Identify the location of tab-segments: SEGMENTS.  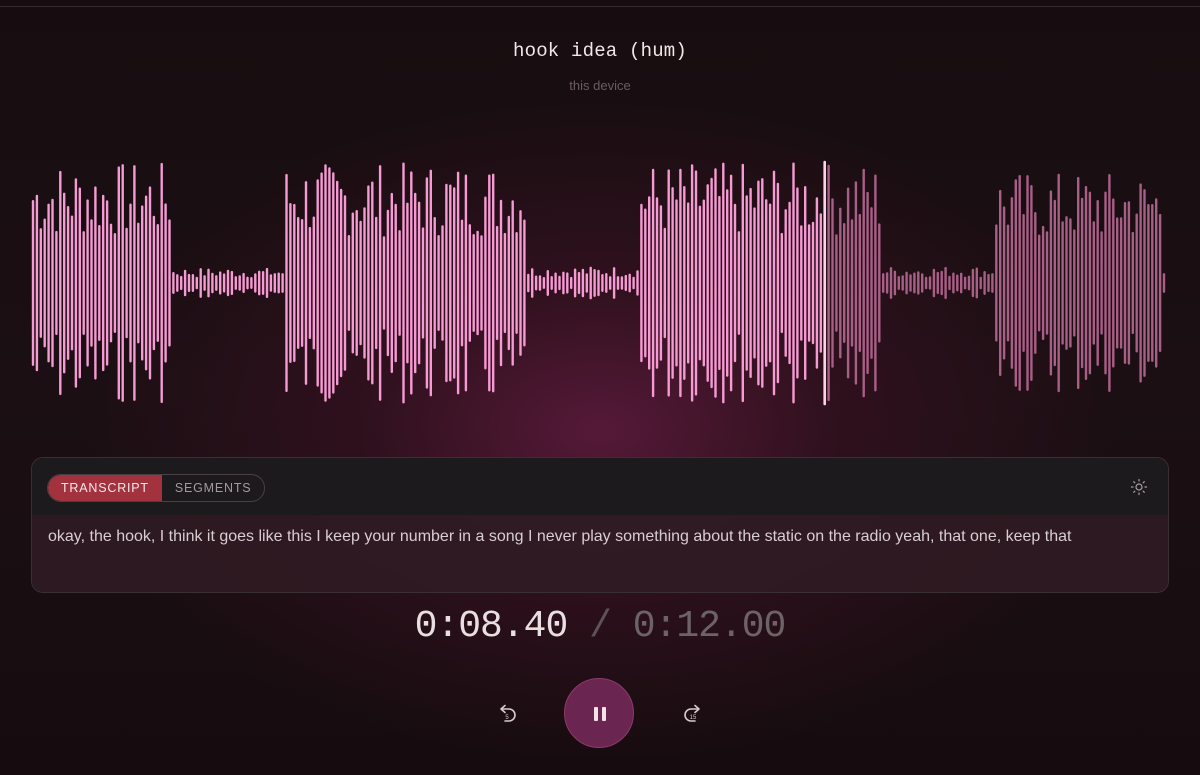
(213, 488).